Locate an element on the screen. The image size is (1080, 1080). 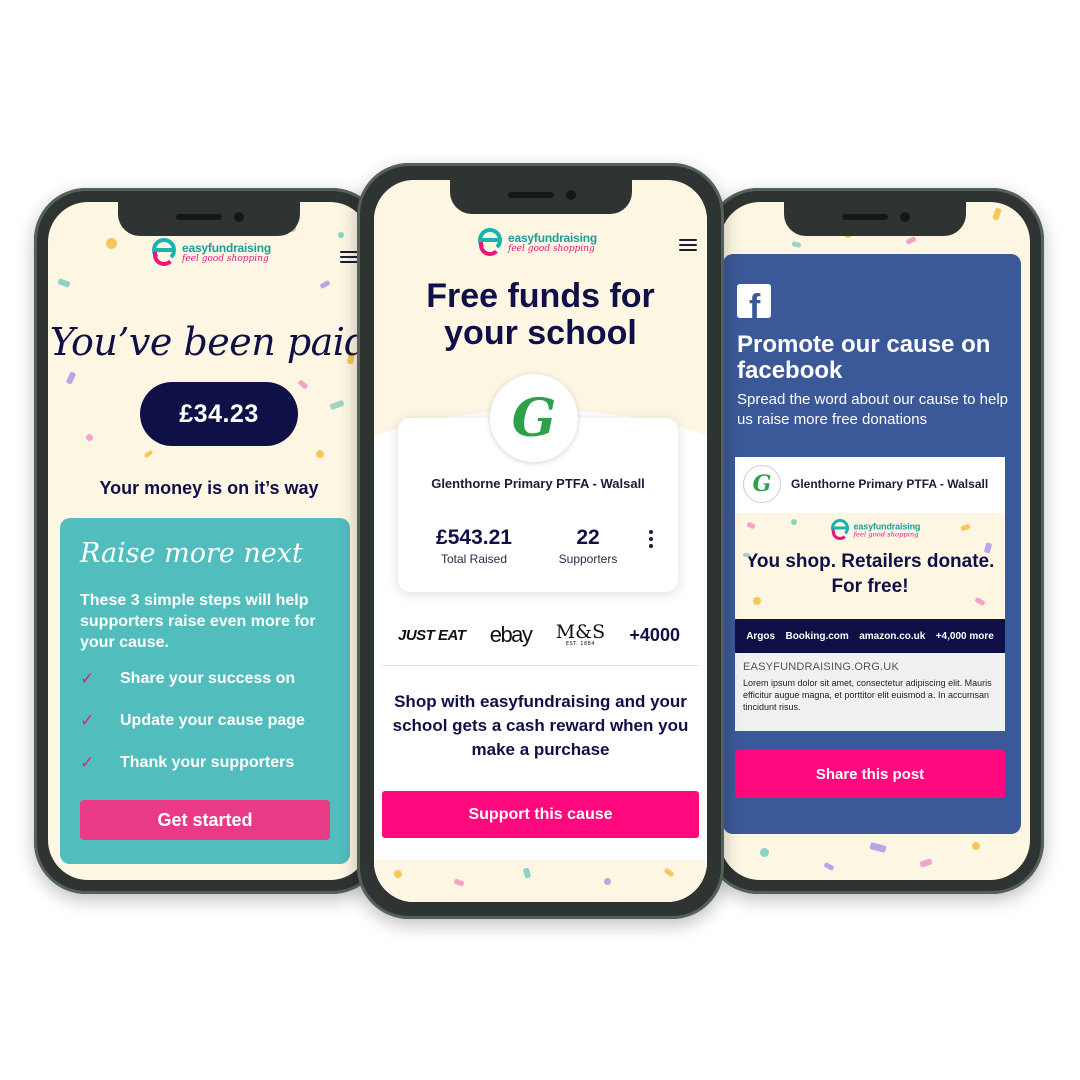
school-logo-icon: G is located at coordinates (534, 418).